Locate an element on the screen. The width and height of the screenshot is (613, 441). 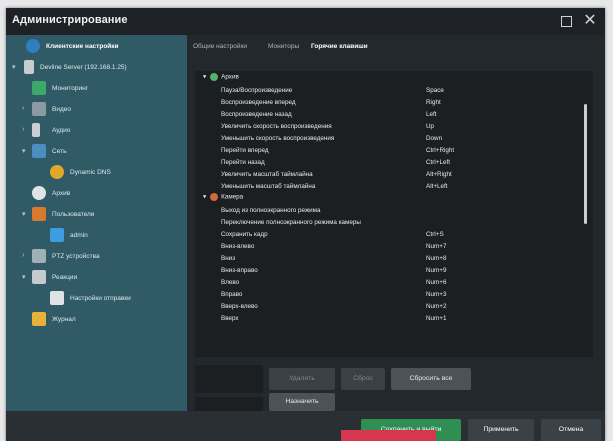
group-archive: ▾ Архив is located at coordinates (221, 79).